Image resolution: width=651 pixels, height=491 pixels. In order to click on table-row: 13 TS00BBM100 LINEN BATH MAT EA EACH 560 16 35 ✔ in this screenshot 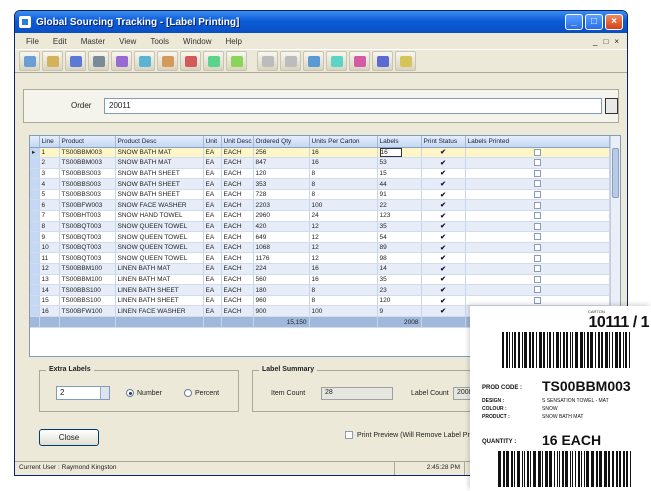, I will do `click(320, 280)`.